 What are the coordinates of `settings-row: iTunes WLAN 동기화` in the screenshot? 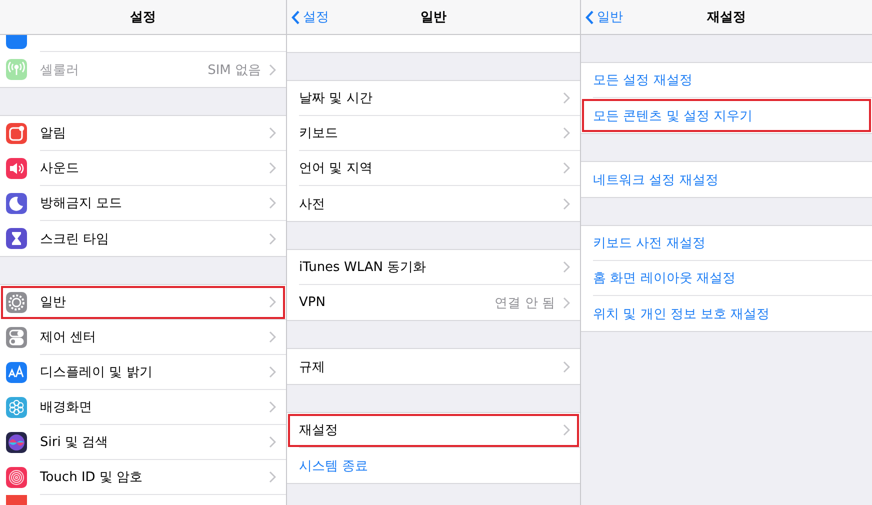 It's located at (433, 267).